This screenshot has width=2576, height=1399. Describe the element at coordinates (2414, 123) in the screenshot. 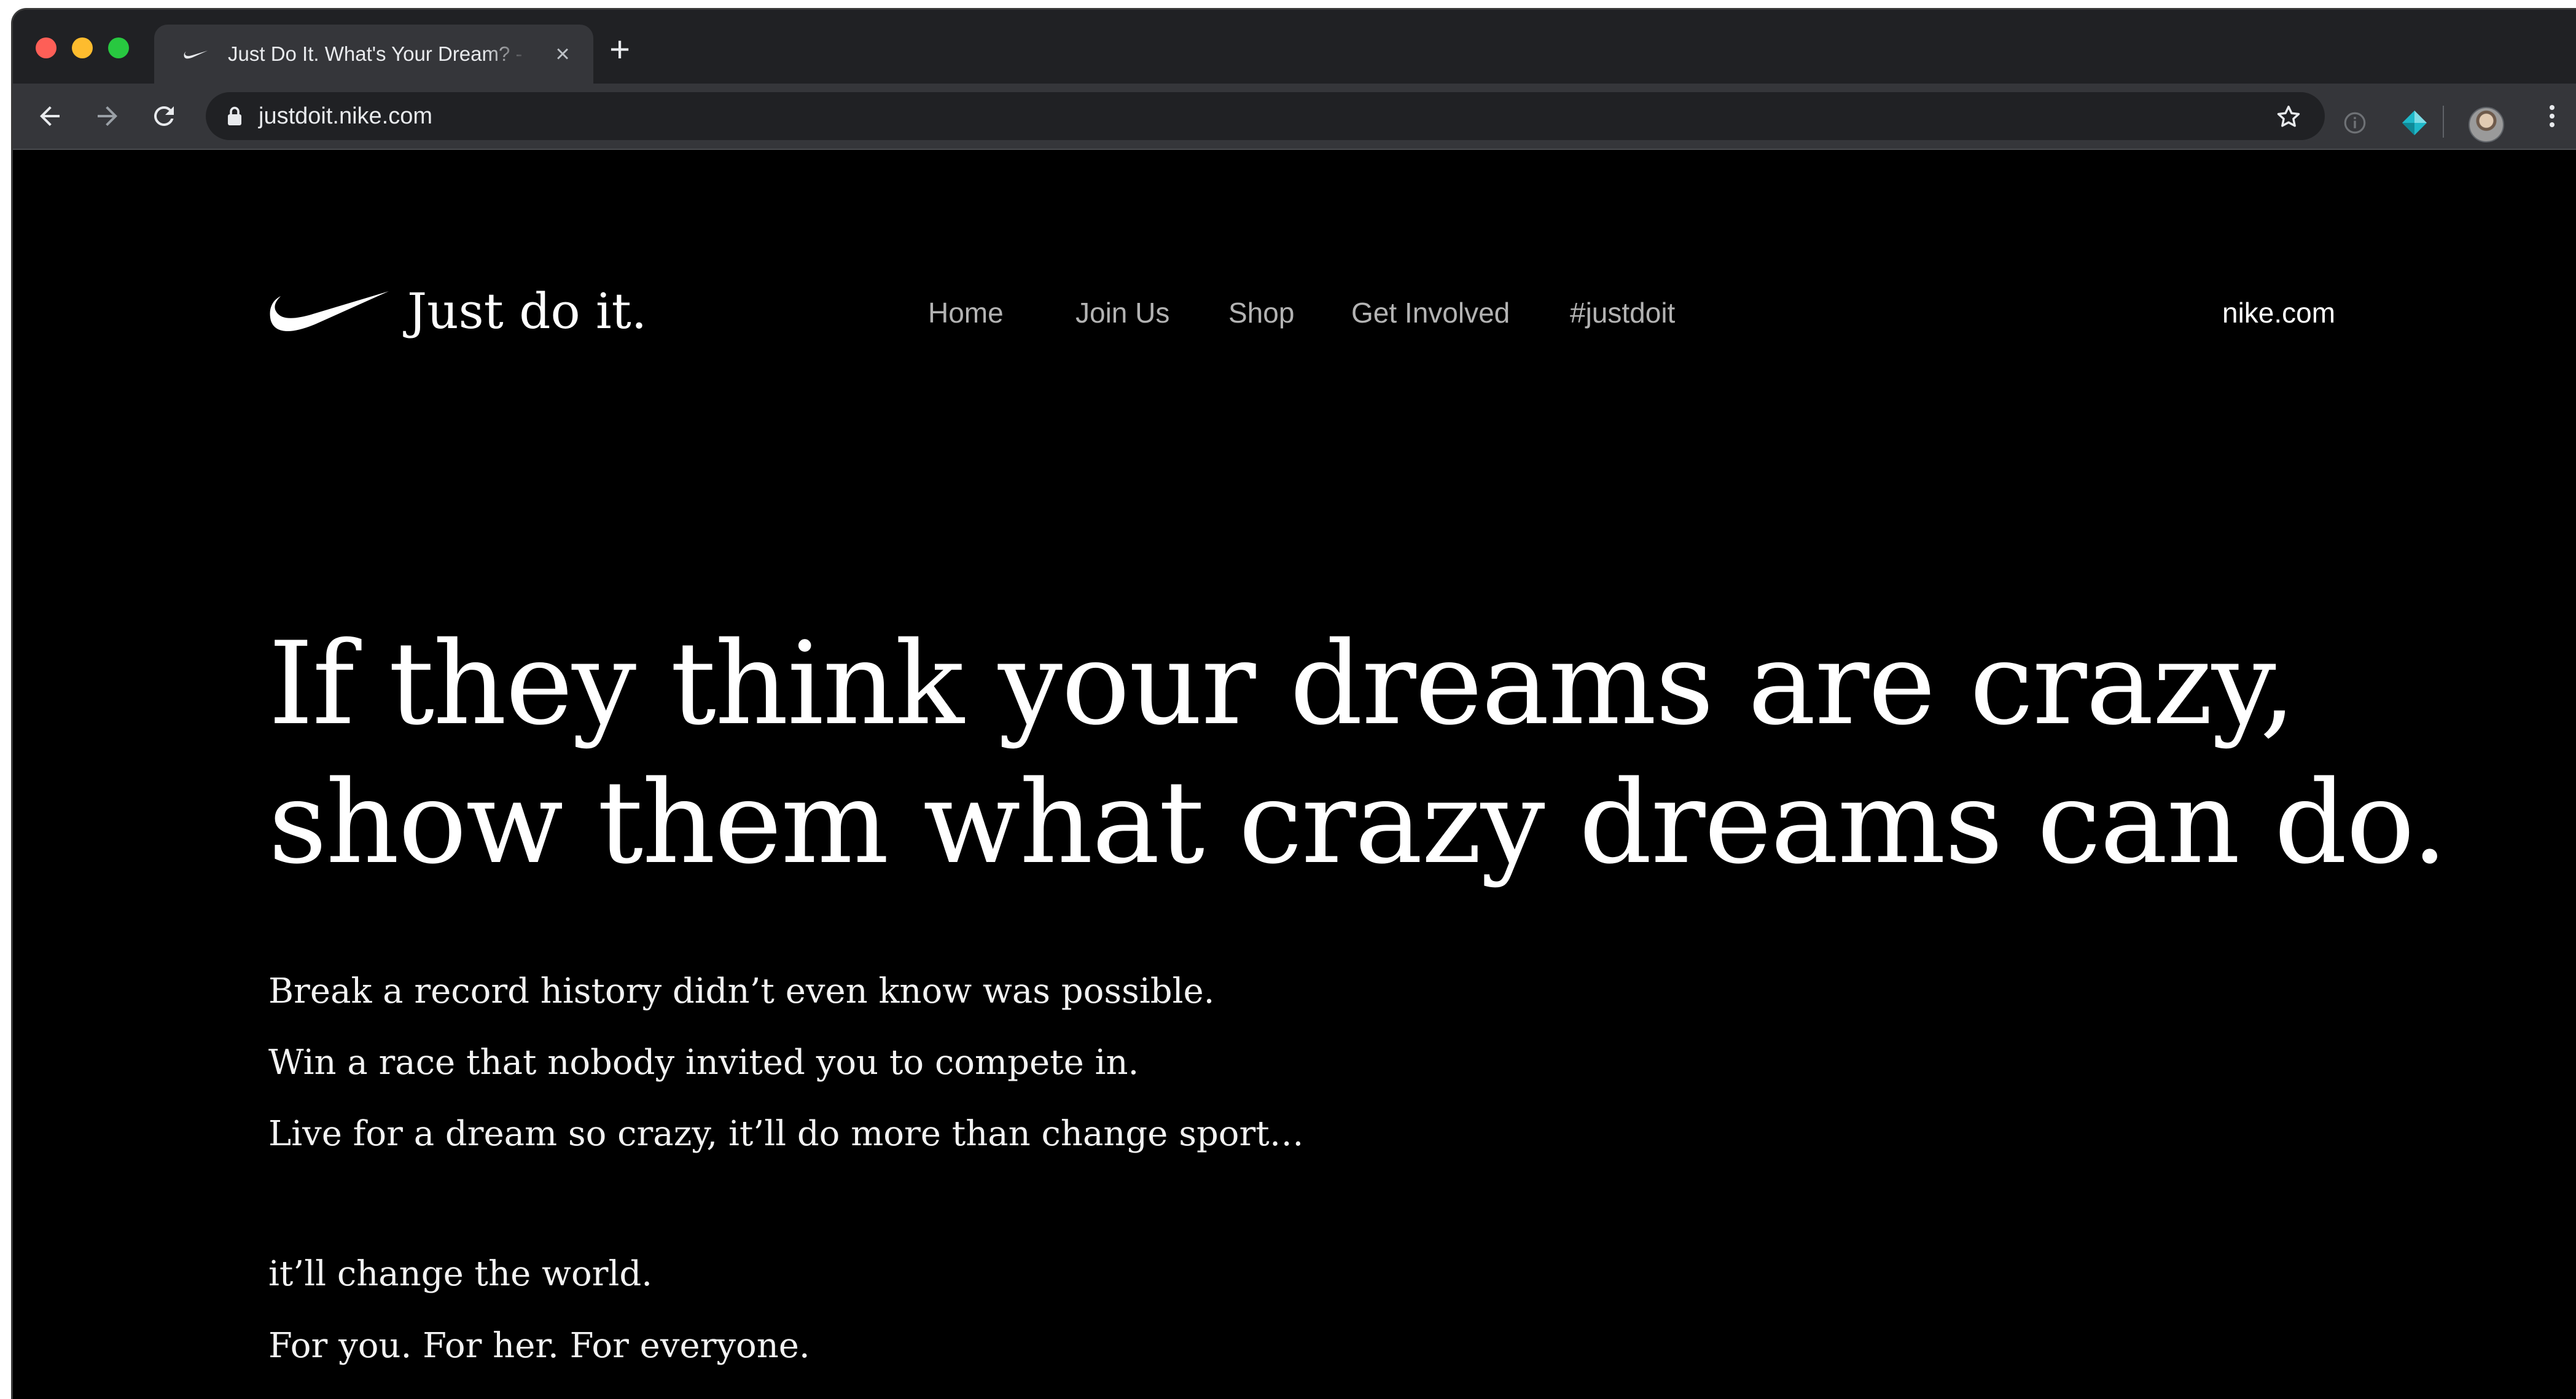

I see `diamond-extension-icon` at that location.